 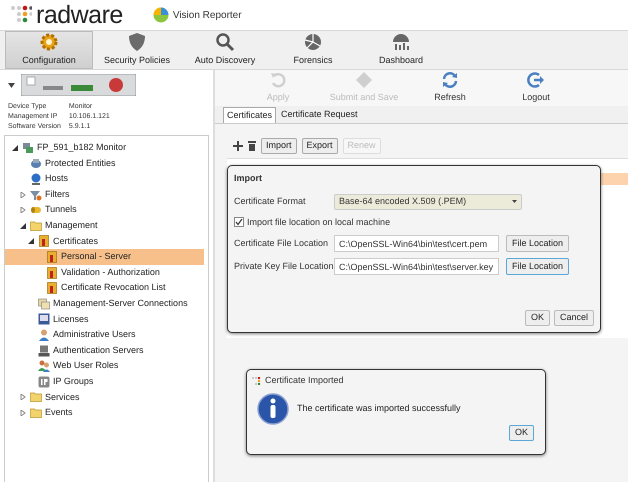 What do you see at coordinates (44, 366) in the screenshot?
I see `users-icon` at bounding box center [44, 366].